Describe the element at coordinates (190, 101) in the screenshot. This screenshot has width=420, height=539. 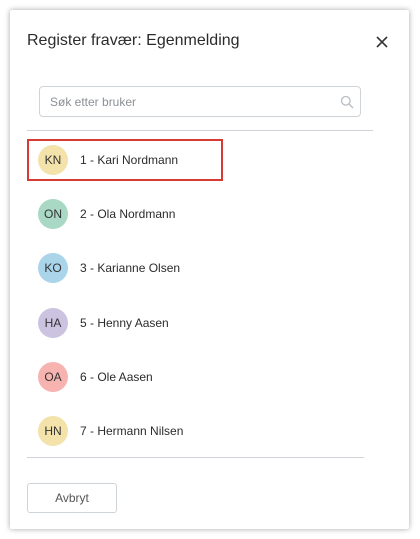
I see `search-input` at that location.